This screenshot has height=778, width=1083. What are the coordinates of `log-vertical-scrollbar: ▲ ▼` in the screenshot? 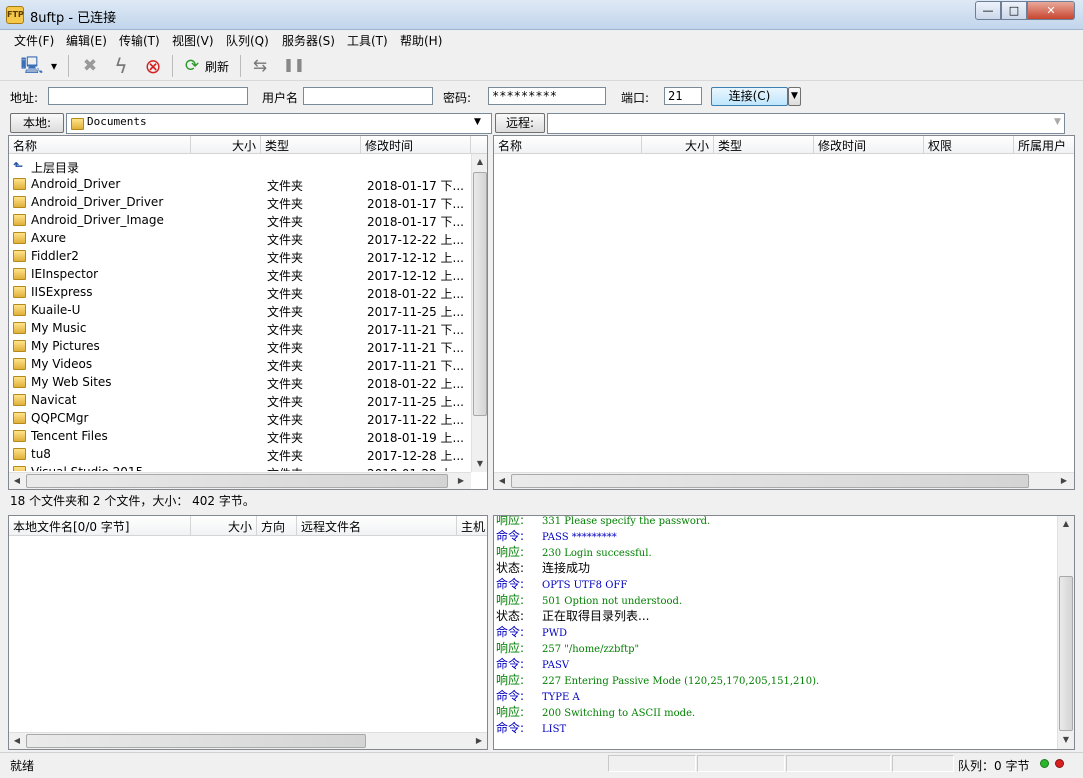 It's located at (1065, 632).